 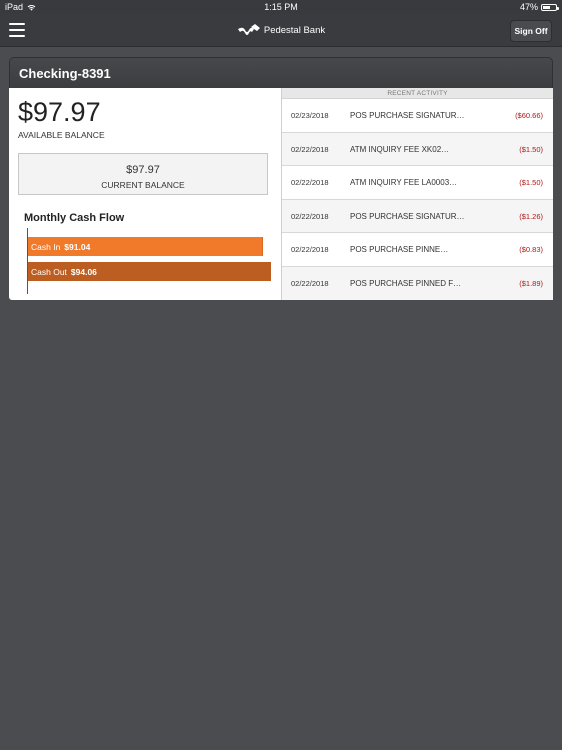 I want to click on sign-off-button: Sign Off, so click(x=531, y=31).